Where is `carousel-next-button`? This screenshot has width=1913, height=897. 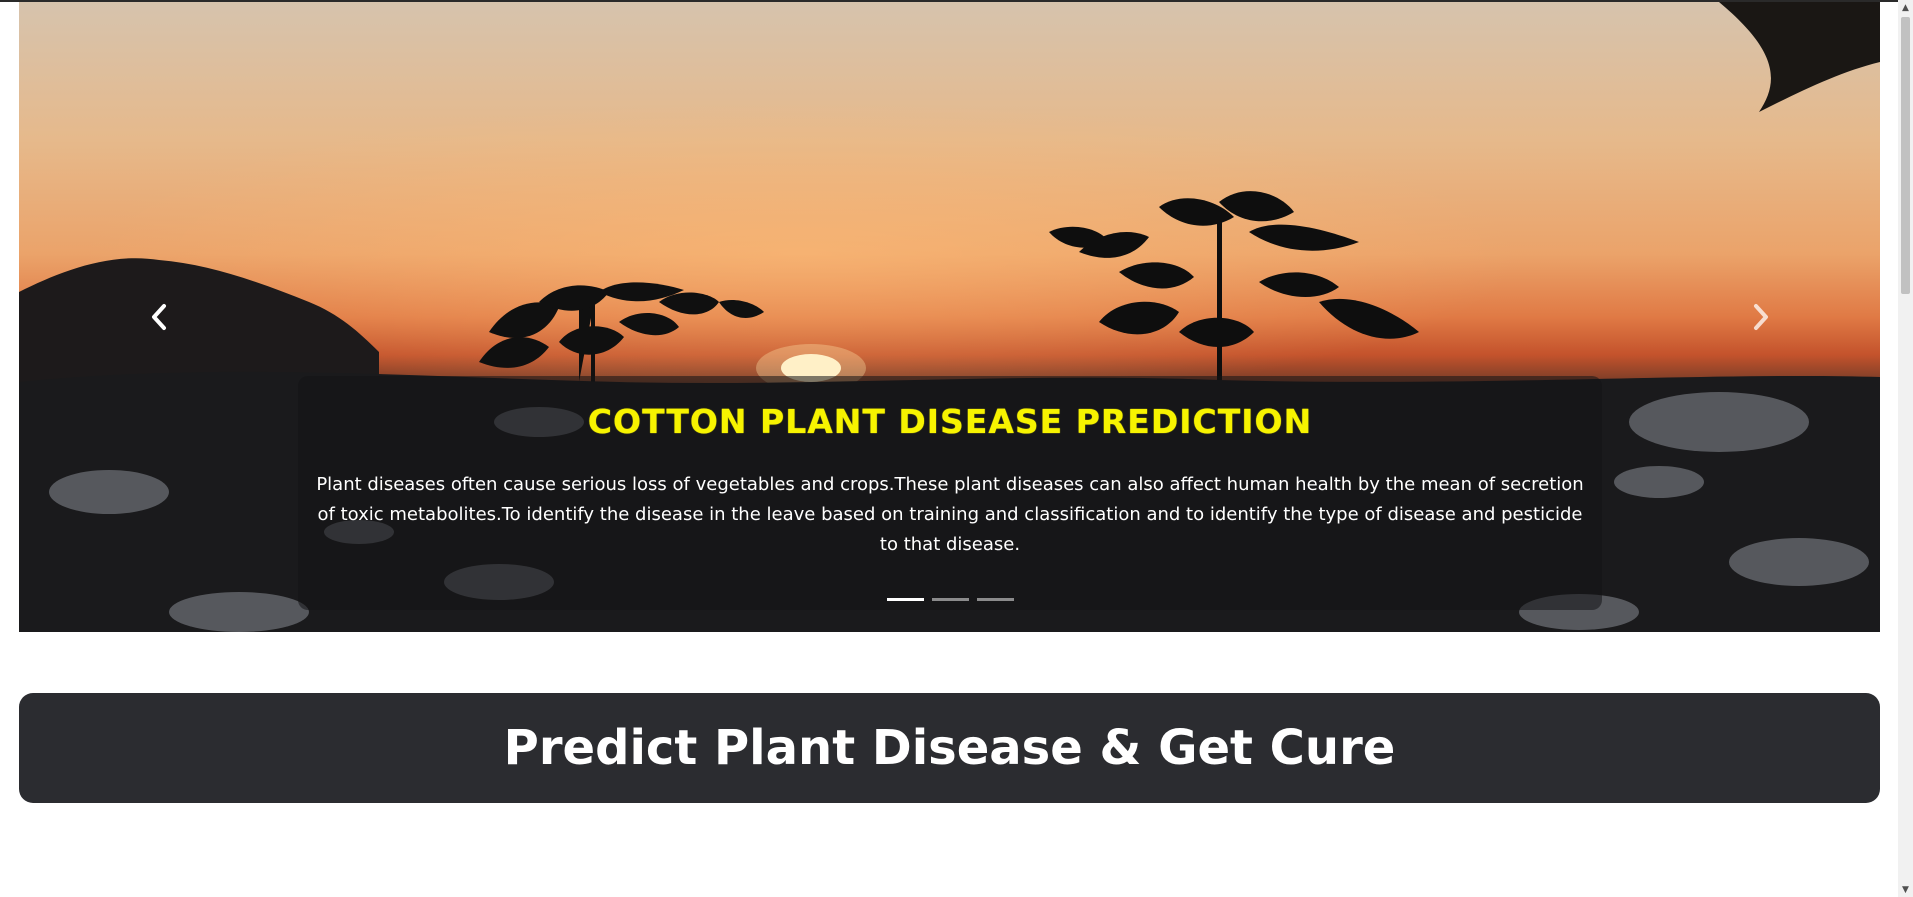 carousel-next-button is located at coordinates (1761, 317).